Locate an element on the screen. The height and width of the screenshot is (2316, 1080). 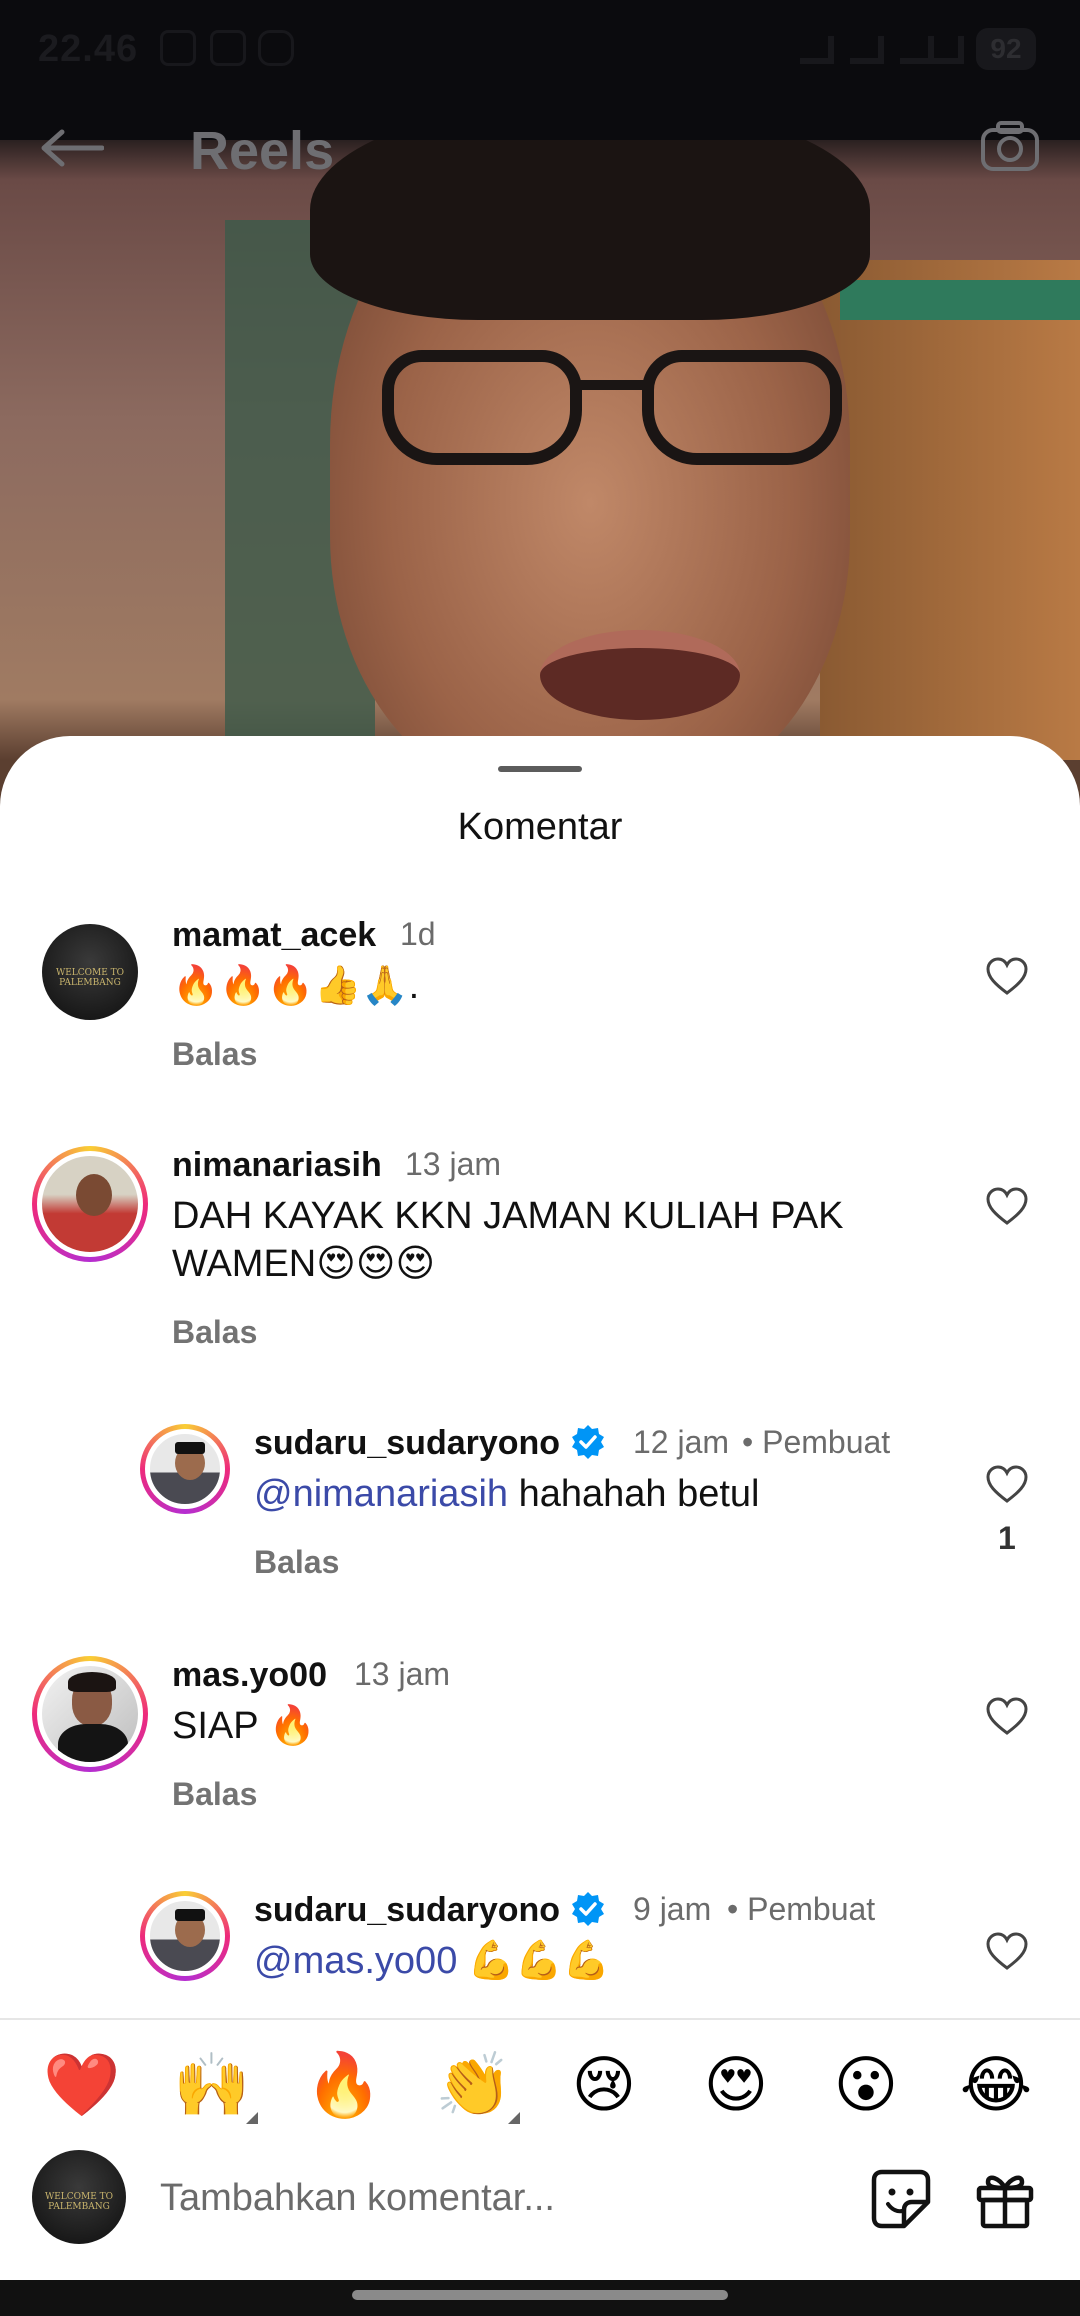
instagram-icon is located at coordinates (276, 48).